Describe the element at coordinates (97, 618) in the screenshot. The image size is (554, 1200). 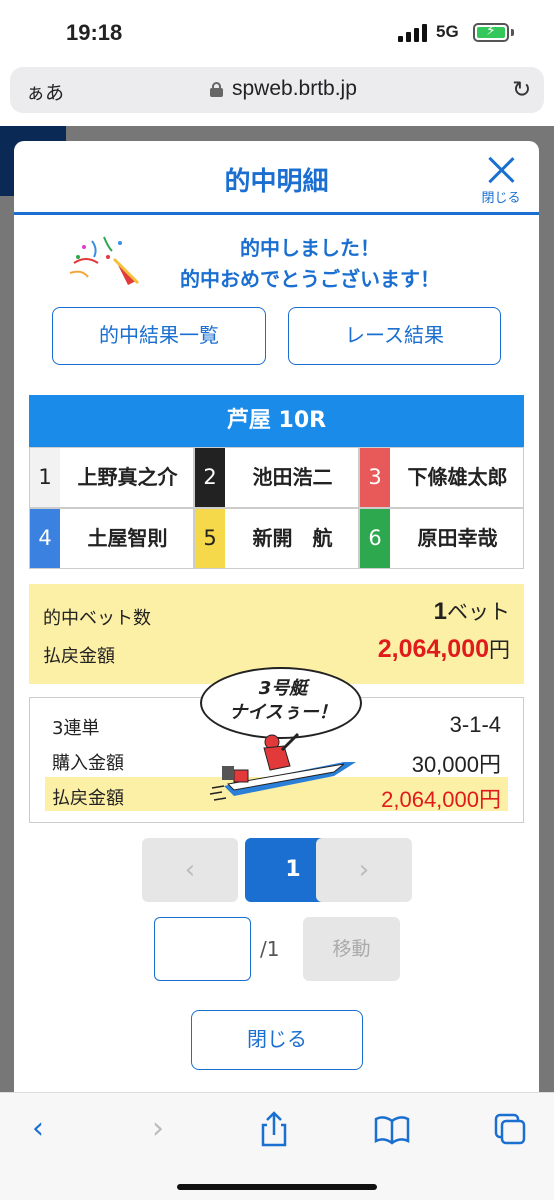
I see `bet-count-label: 的中ベット数` at that location.